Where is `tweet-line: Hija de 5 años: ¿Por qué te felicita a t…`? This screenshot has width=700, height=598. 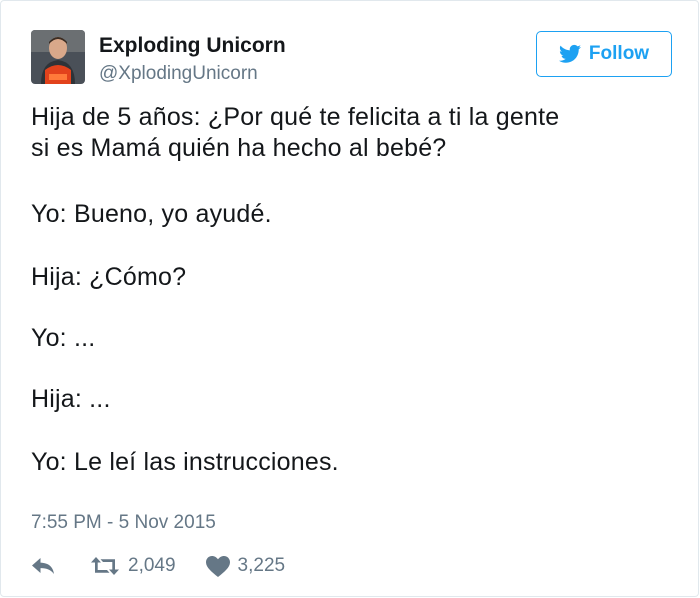 tweet-line: Hija de 5 años: ¿Por qué te felicita a t… is located at coordinates (295, 117).